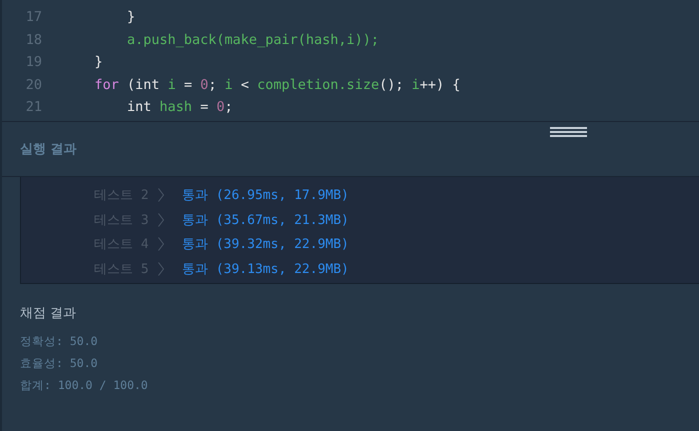  Describe the element at coordinates (265, 220) in the screenshot. I see `test-result: 통과 (35.67ms, 21.3MB)` at that location.